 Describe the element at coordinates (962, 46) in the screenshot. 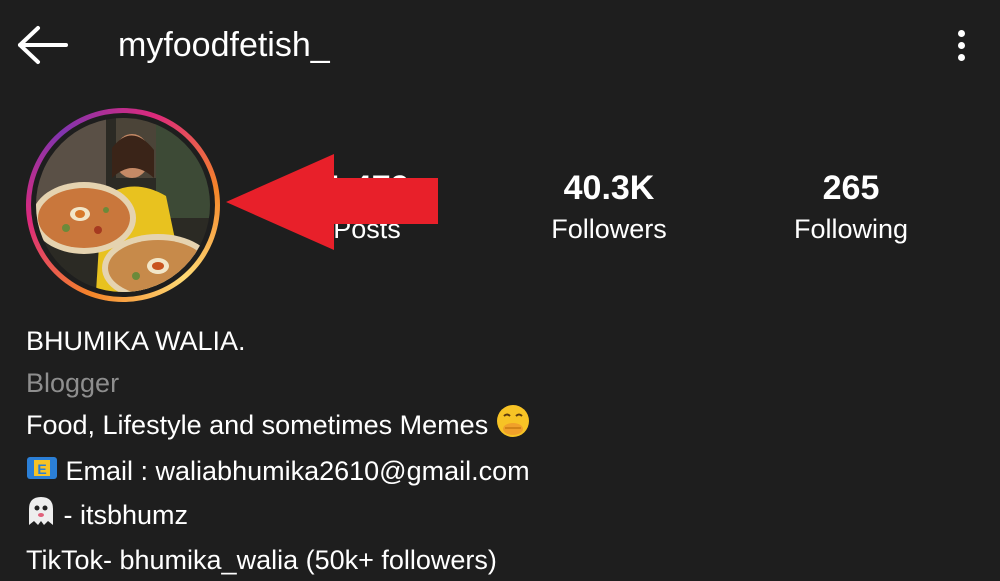

I see `more-options-icon` at that location.